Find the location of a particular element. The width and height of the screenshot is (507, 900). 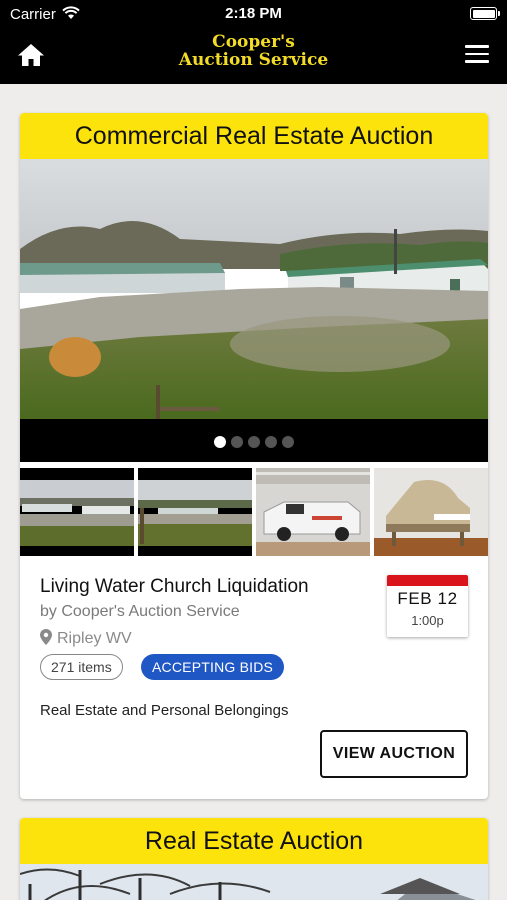

logo-line-1: Cooper's is located at coordinates (253, 42).